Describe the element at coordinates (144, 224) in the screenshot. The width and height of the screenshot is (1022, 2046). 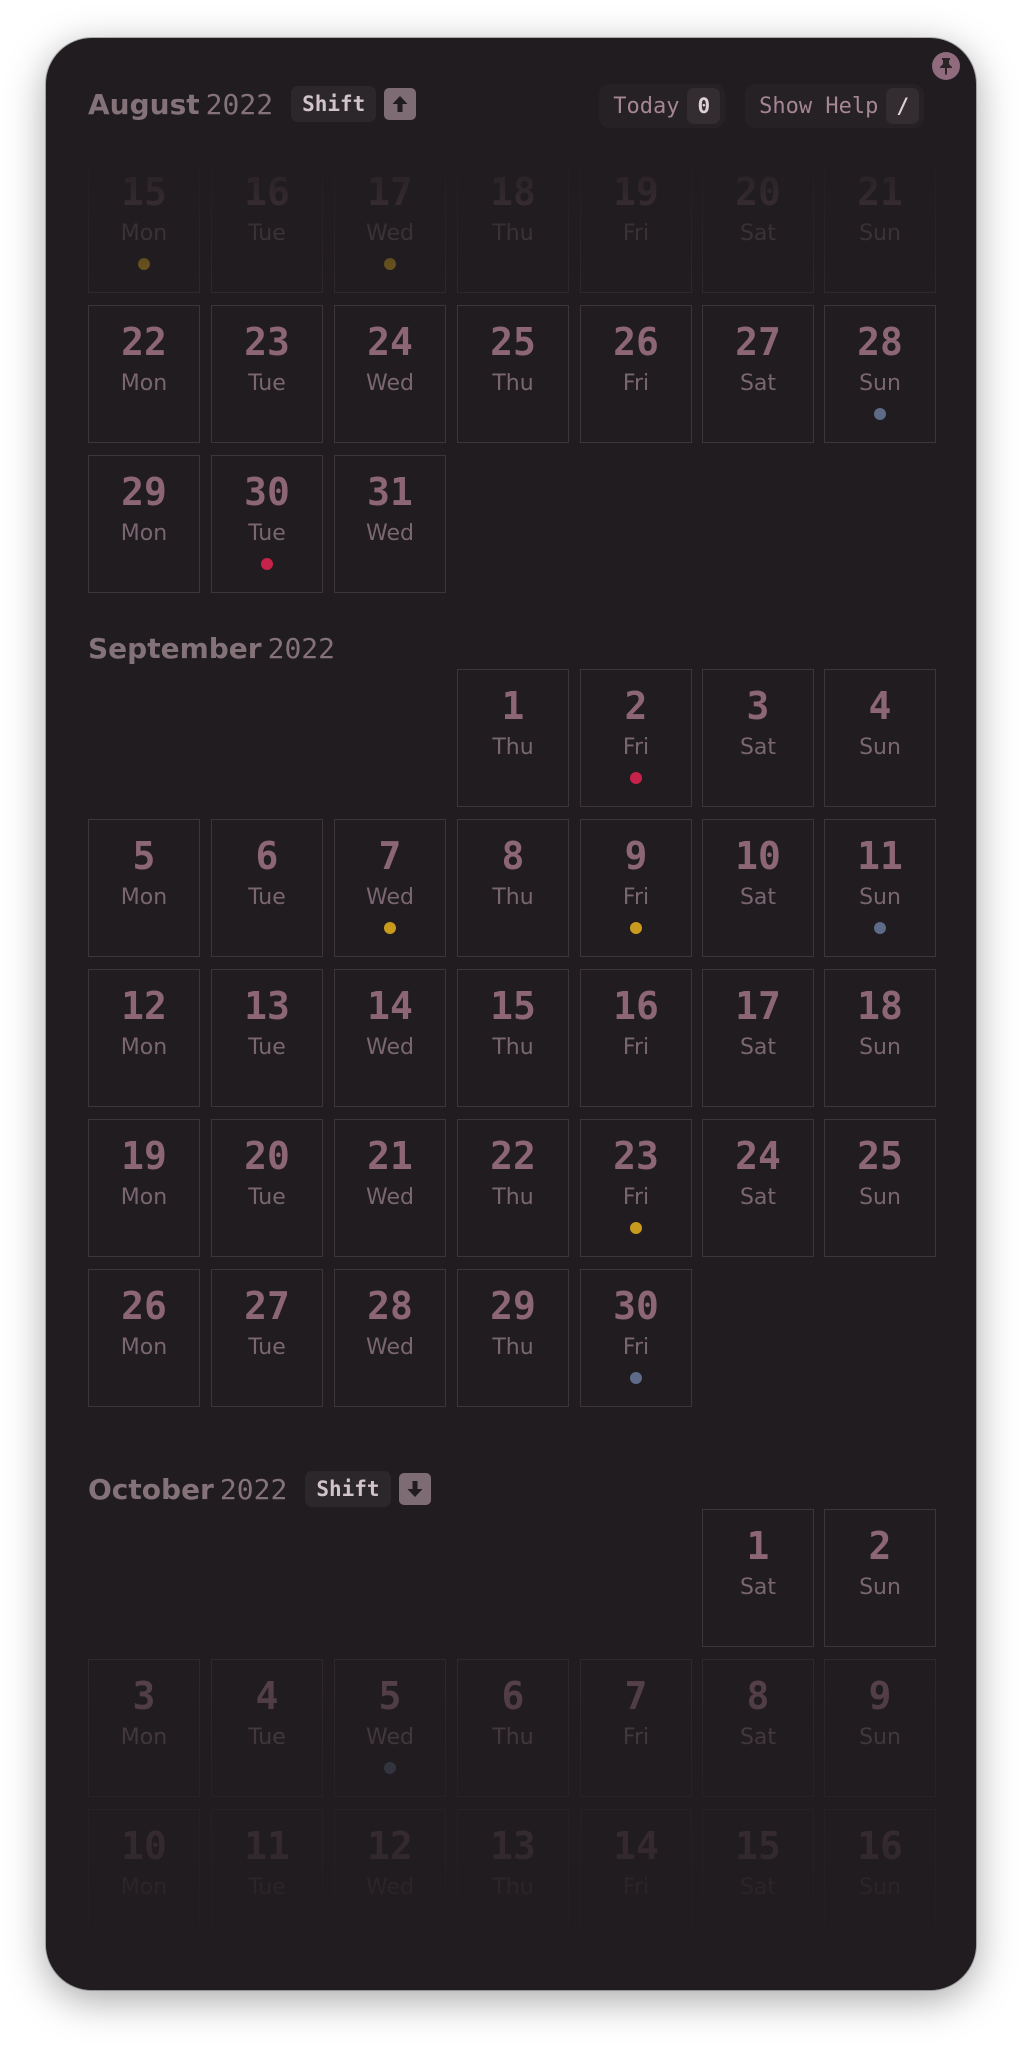
I see `day-cell-august-15: 15 Mon` at that location.